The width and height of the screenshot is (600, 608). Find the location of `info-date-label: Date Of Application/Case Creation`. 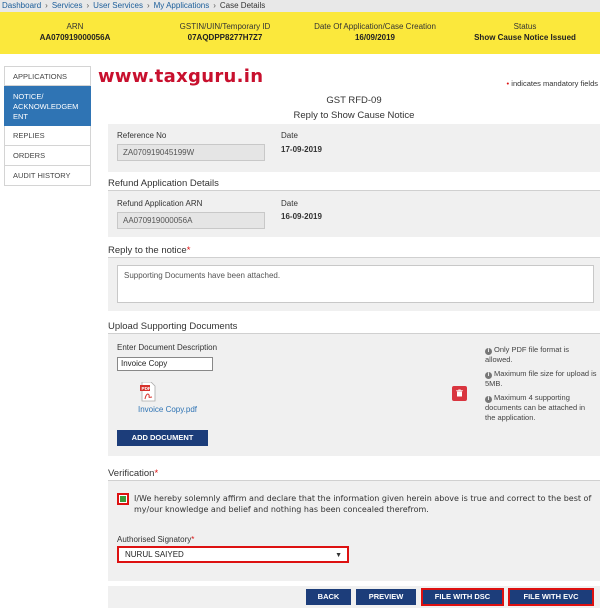

info-date-label: Date Of Application/Case Creation is located at coordinates (375, 26).